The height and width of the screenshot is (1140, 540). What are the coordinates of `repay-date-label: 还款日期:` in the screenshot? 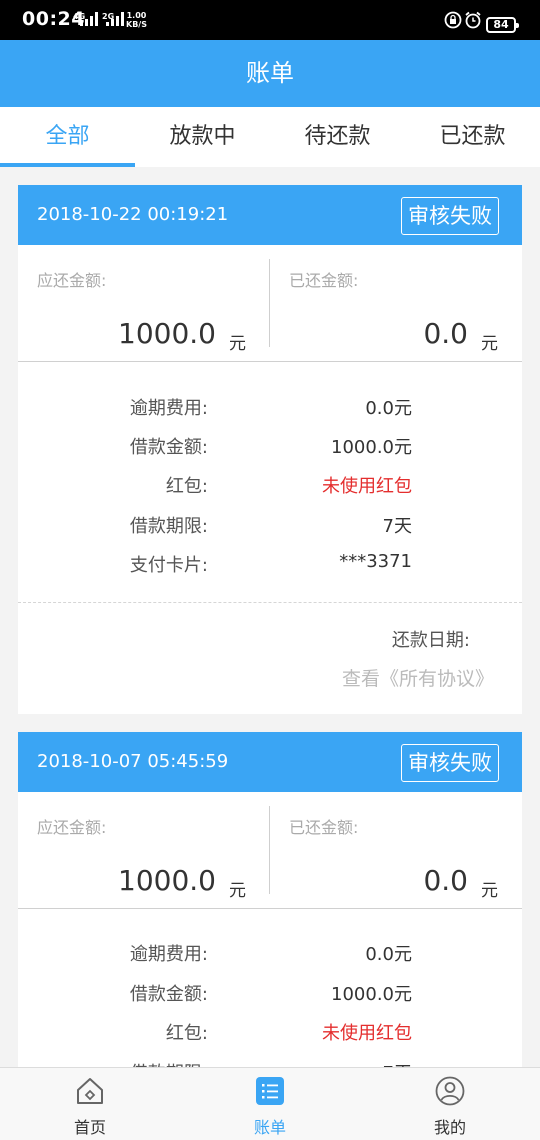 It's located at (430, 640).